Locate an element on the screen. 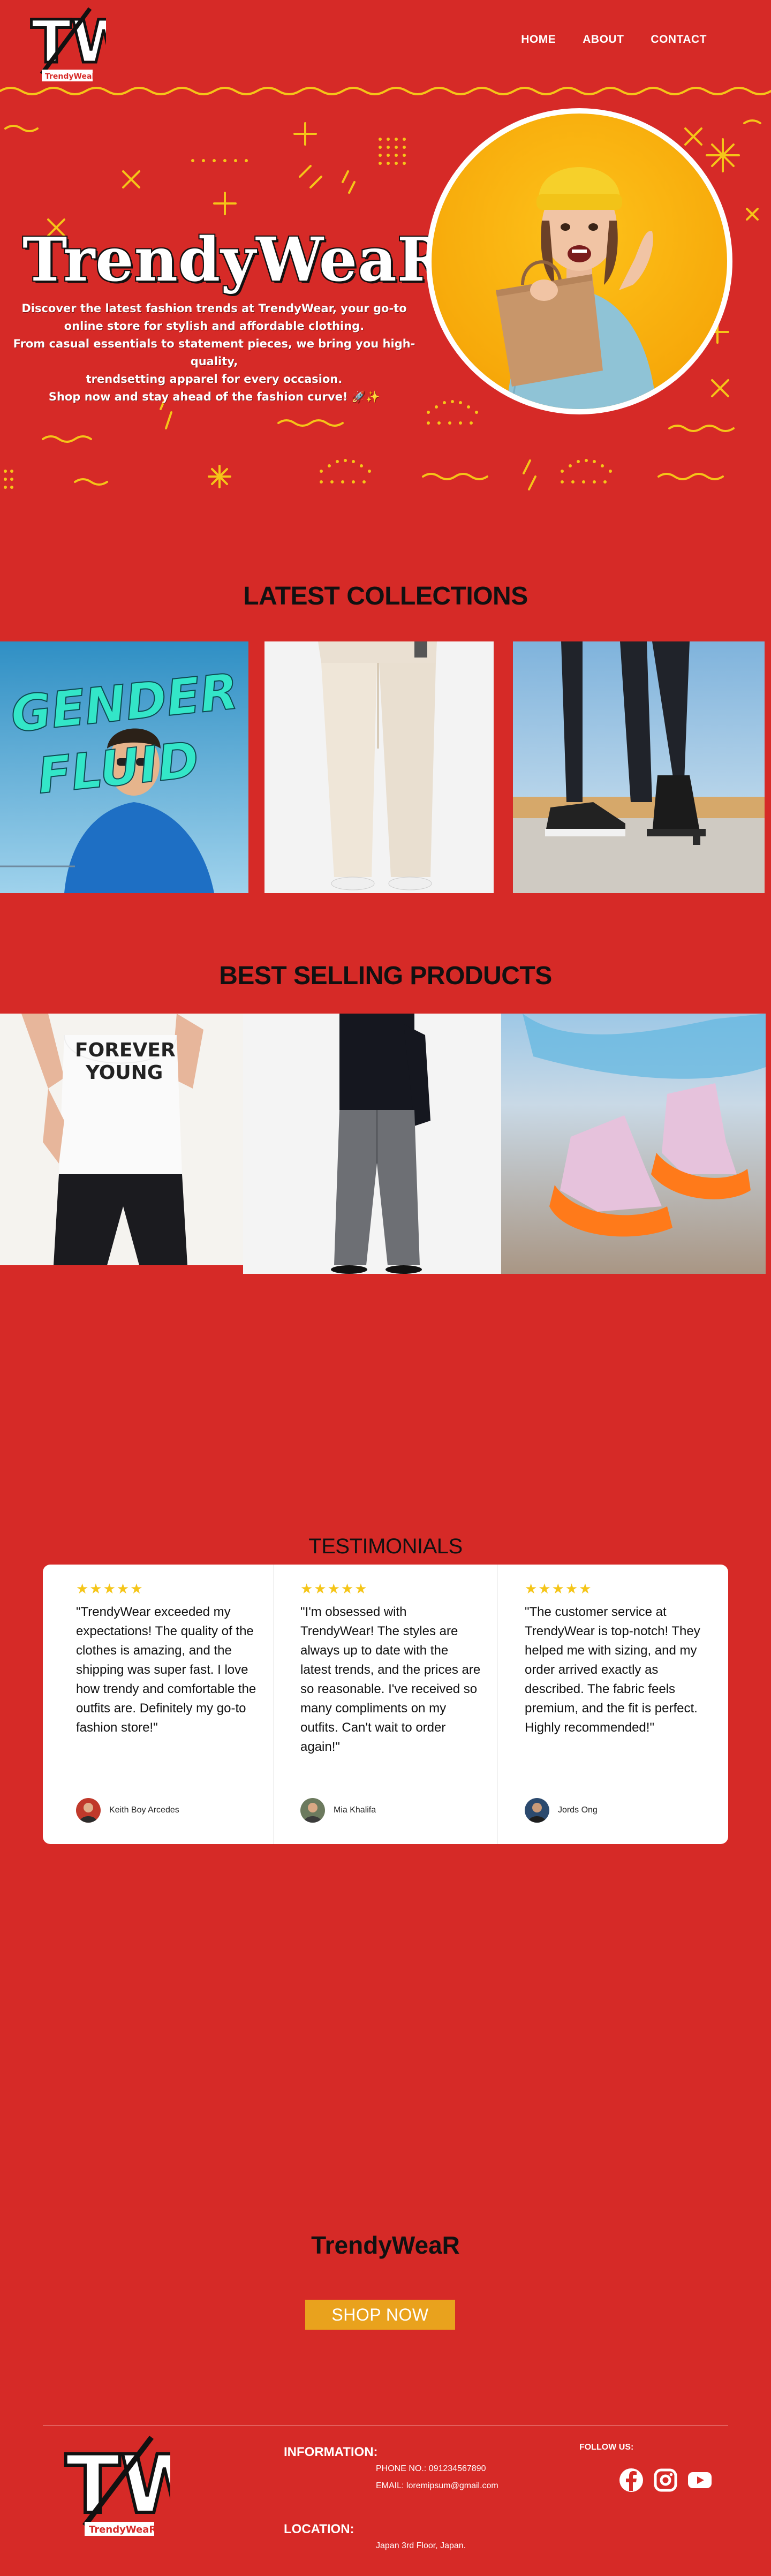 The width and height of the screenshot is (771, 2576). shirt-text-forever: FOREVER is located at coordinates (125, 1050).